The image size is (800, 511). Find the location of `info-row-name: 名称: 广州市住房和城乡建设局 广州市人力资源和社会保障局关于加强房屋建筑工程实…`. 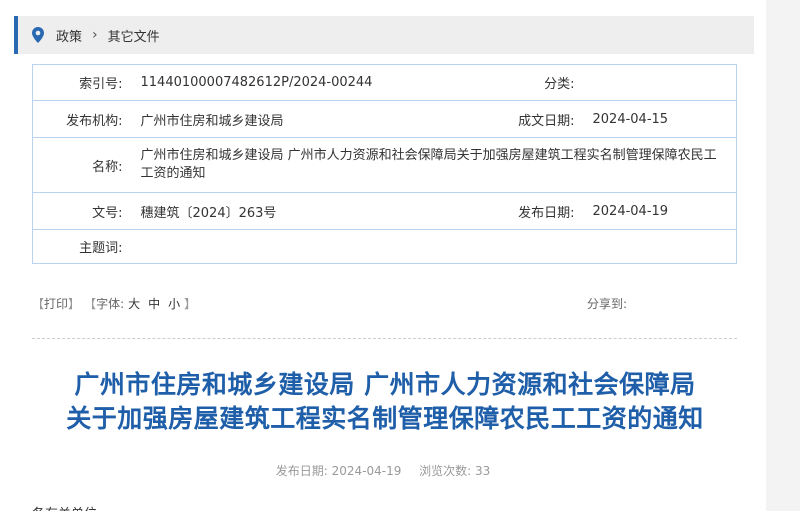

info-row-name: 名称: 广州市住房和城乡建设局 广州市人力资源和社会保障局关于加强房屋建筑工程实… is located at coordinates (384, 165).